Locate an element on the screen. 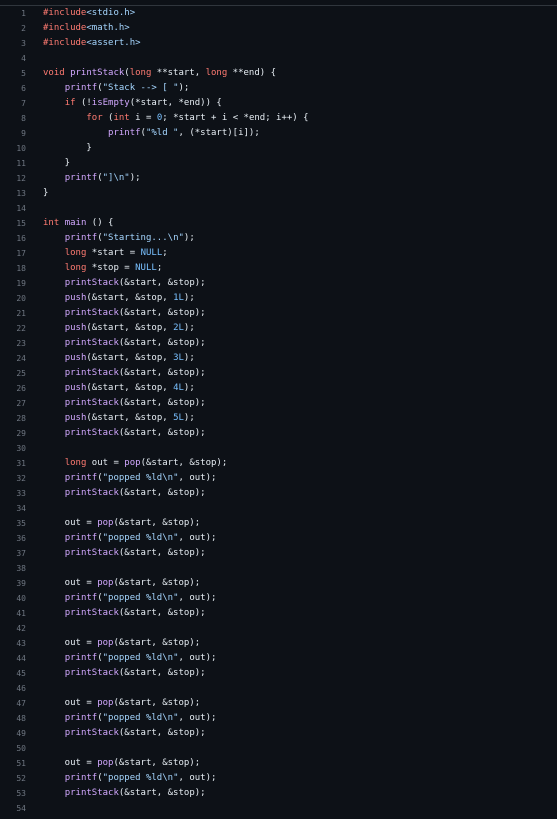 The height and width of the screenshot is (819, 557). line-number: 47 is located at coordinates (21, 703).